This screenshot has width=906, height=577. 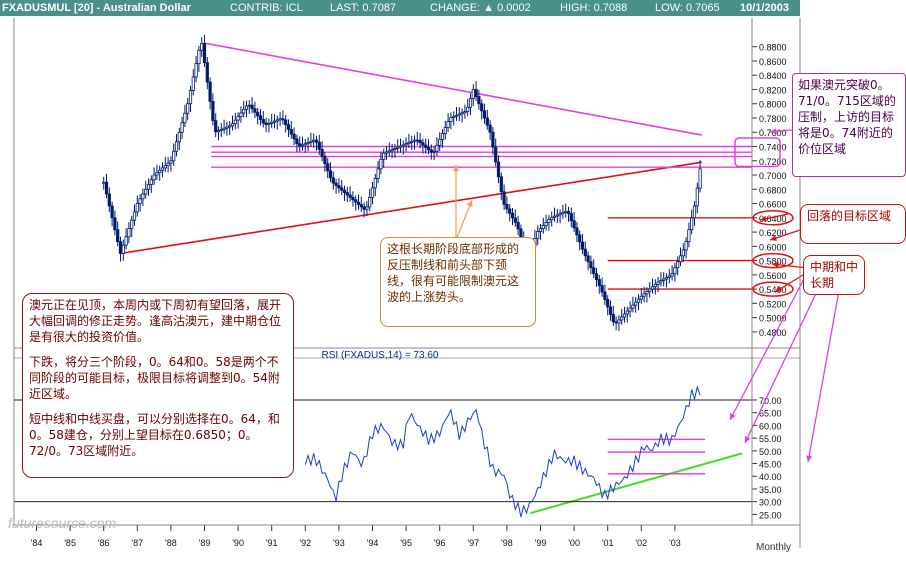 What do you see at coordinates (834, 275) in the screenshot?
I see `annotation-right-low: 中期和中长期` at bounding box center [834, 275].